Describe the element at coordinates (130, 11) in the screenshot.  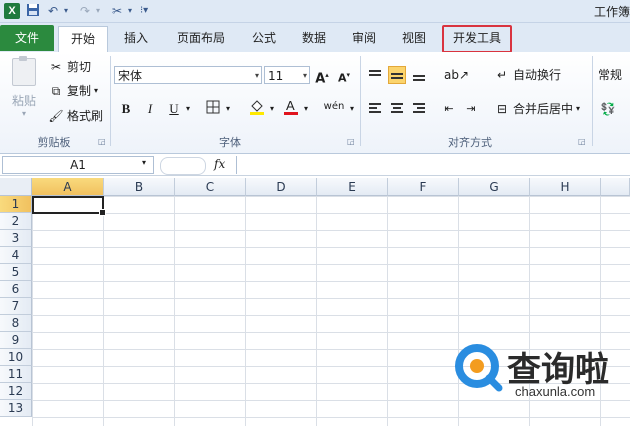
I see `tools-dropdown-icon: ▾` at that location.